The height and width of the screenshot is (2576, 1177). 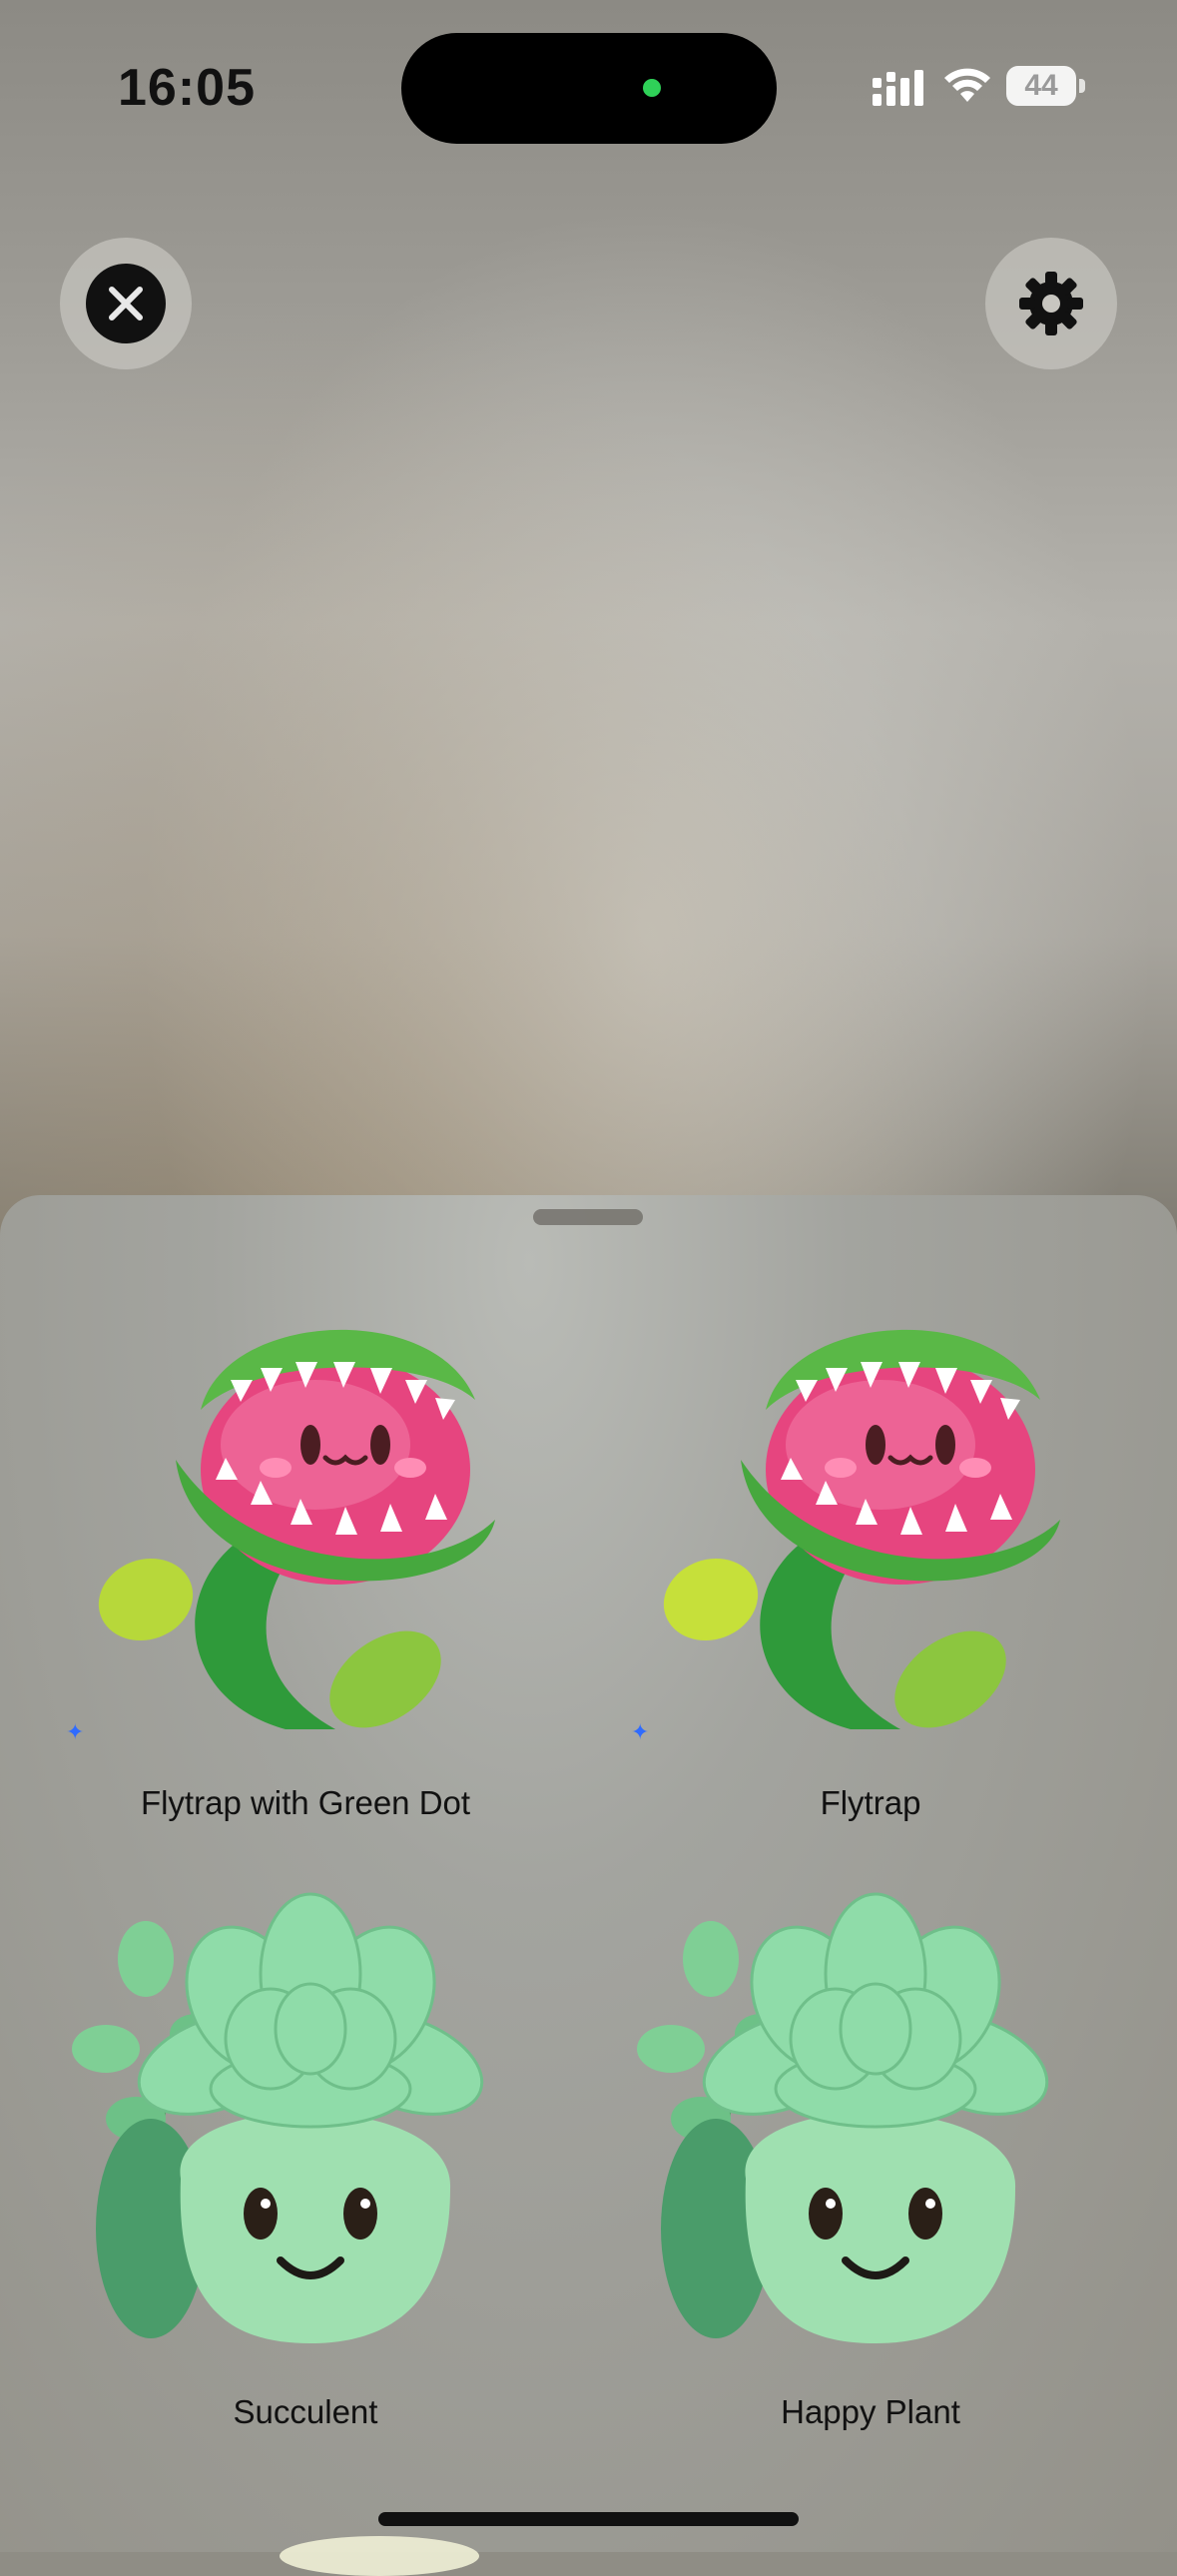 I want to click on settings-button, so click(x=1051, y=303).